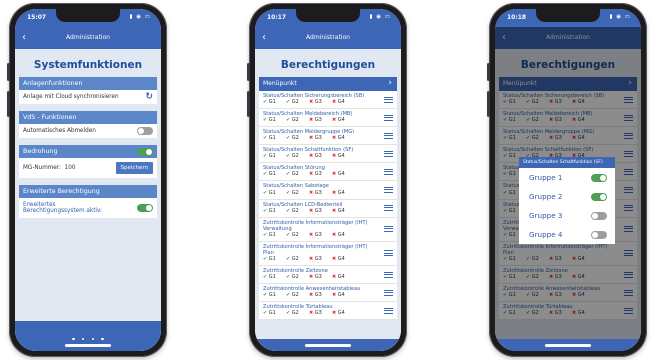 The width and height of the screenshot is (656, 360). Describe the element at coordinates (88, 83) in the screenshot. I see `section-header-anlagenfunktionen: Anlagenfunktionen` at that location.